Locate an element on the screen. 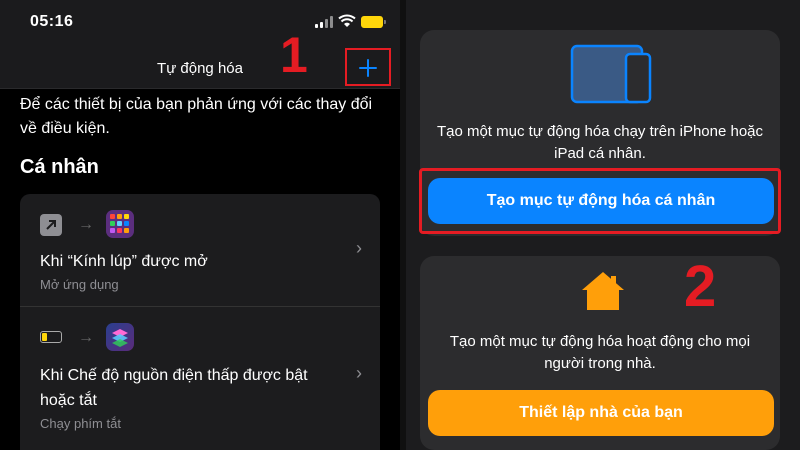  home-icon is located at coordinates (603, 291).